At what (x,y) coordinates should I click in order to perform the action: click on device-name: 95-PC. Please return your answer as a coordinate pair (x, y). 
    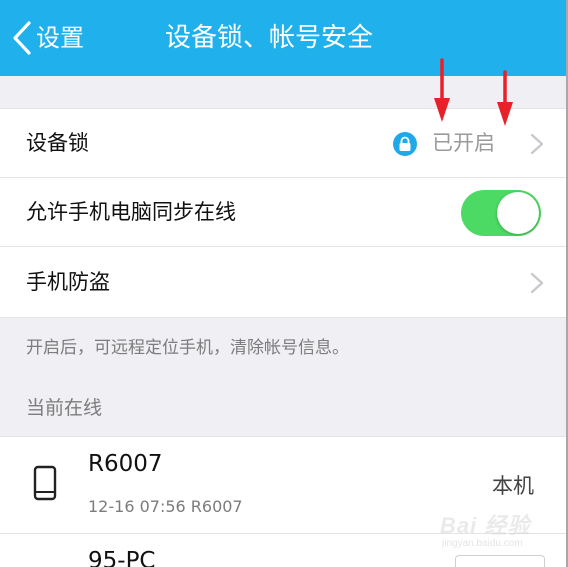
    Looking at the image, I should click on (122, 557).